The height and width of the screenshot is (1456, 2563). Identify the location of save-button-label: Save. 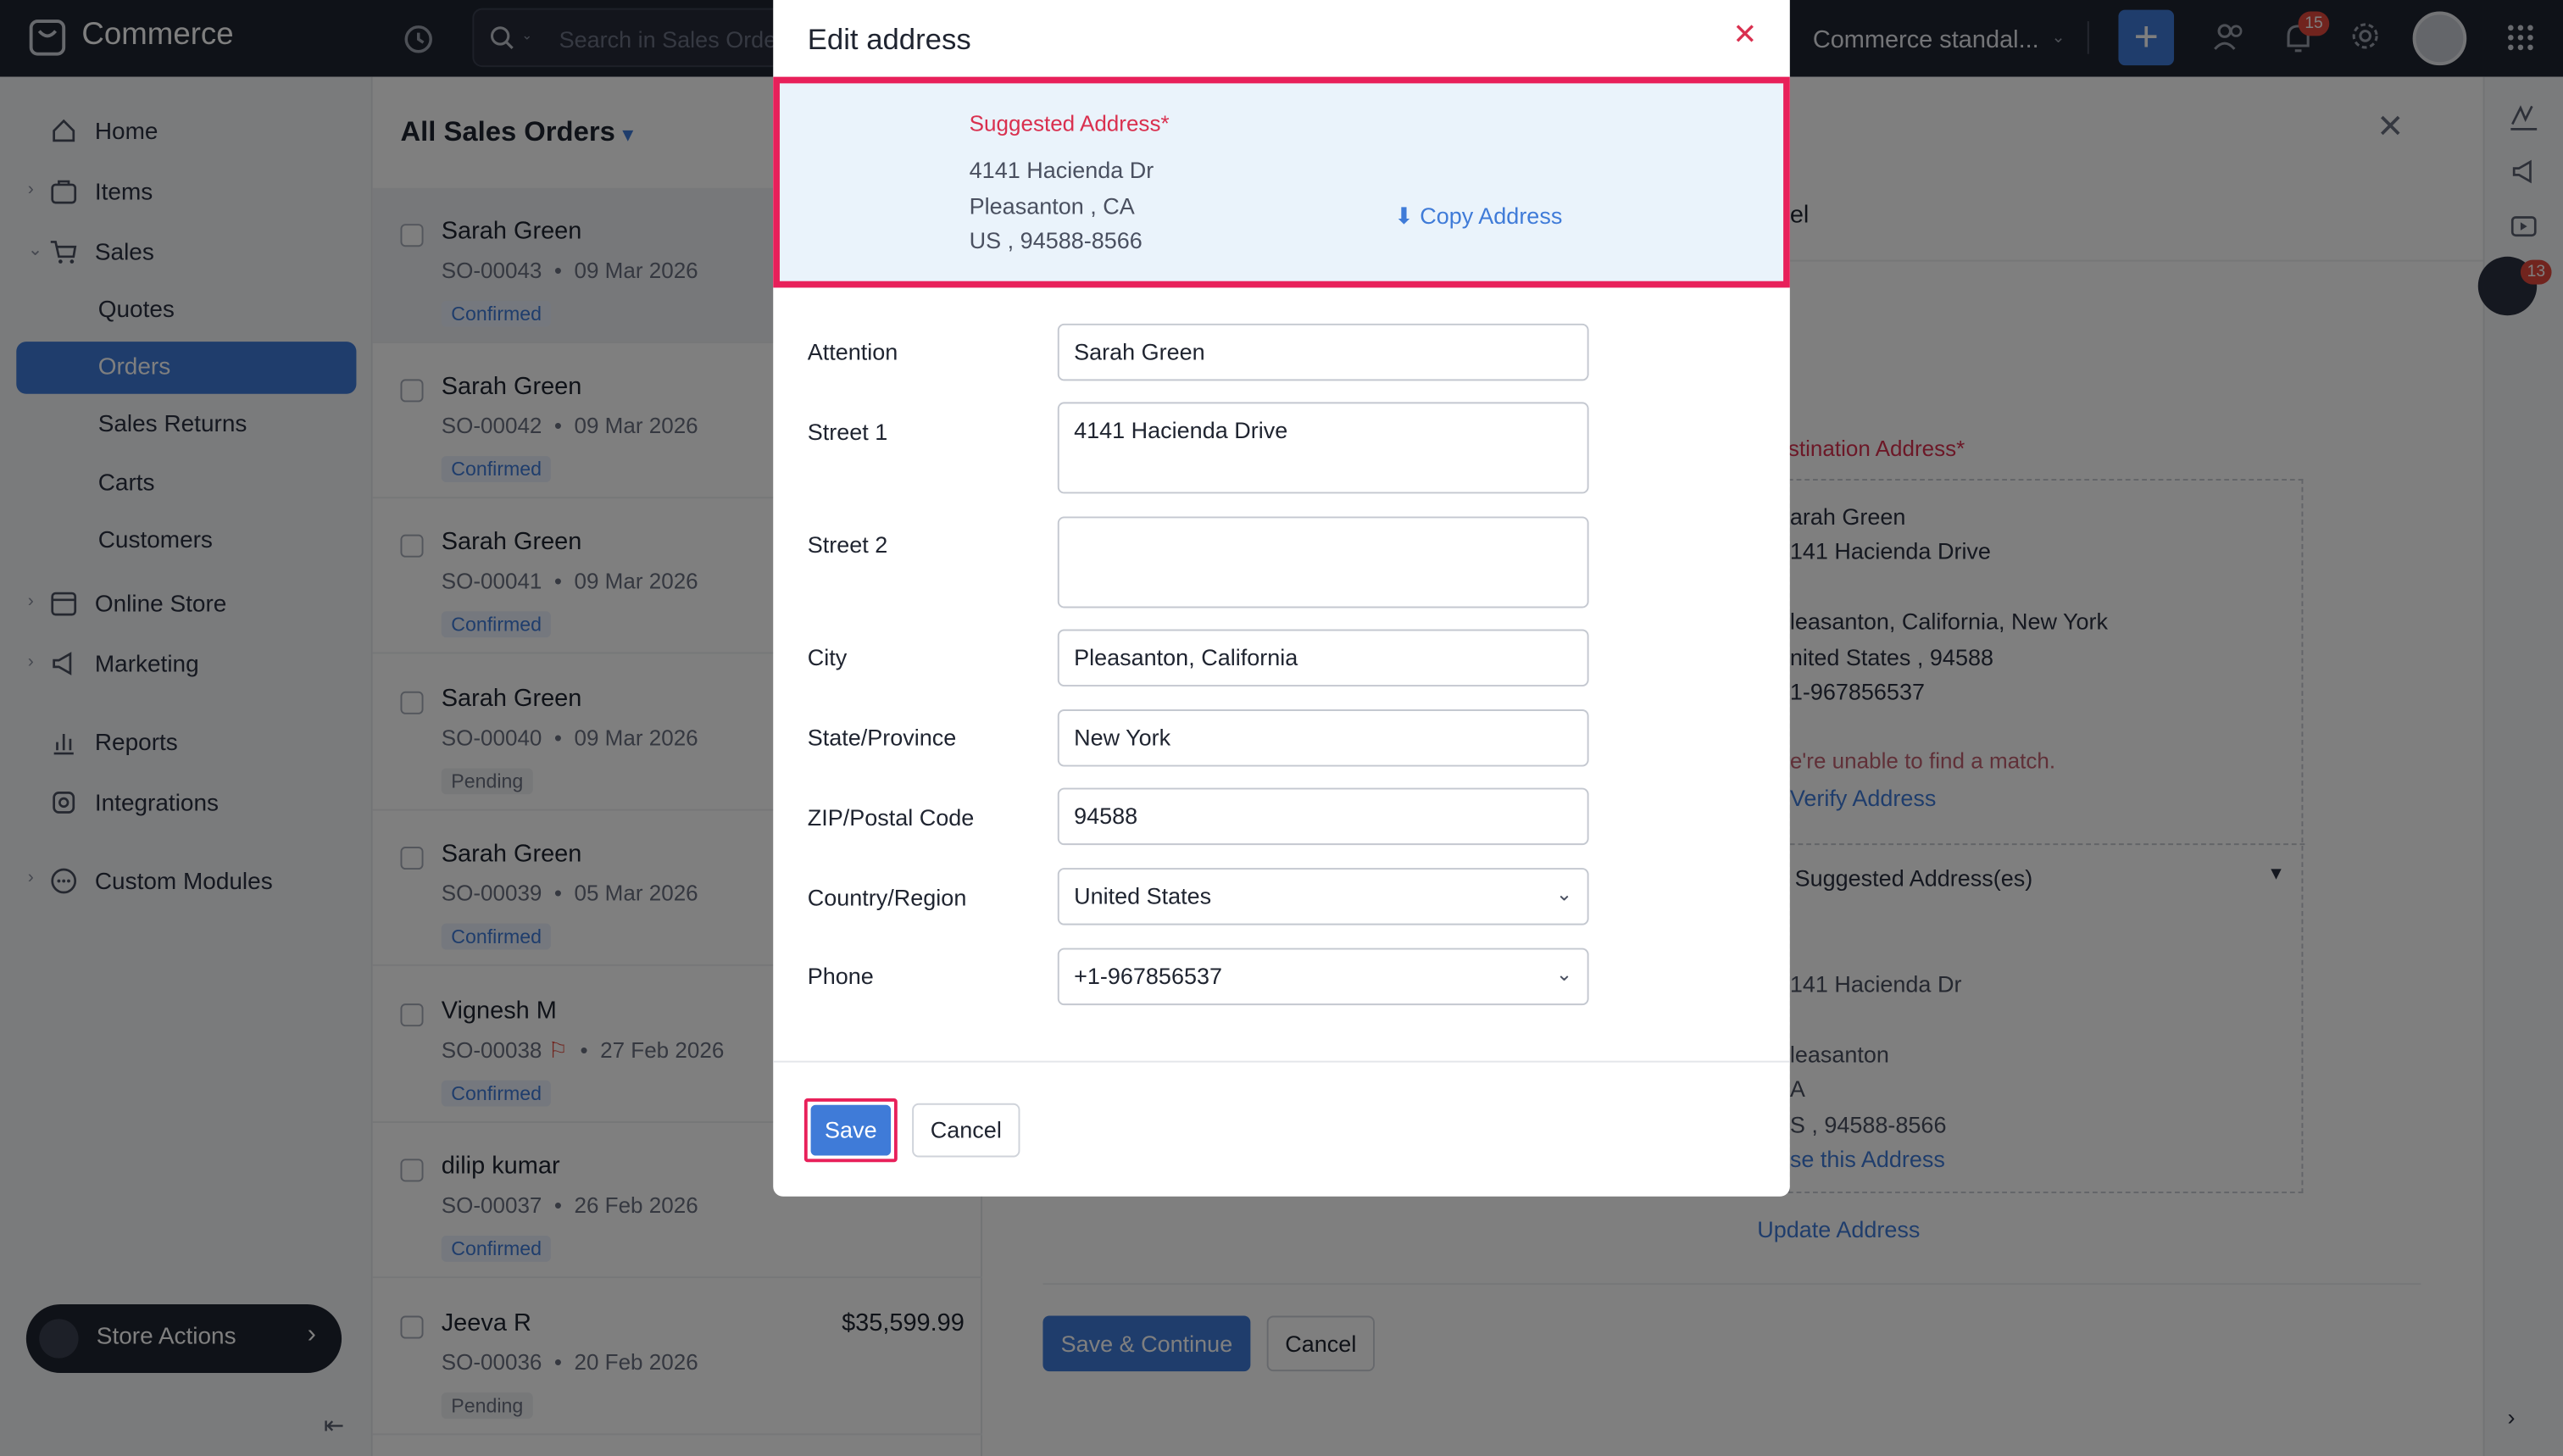
(851, 1130).